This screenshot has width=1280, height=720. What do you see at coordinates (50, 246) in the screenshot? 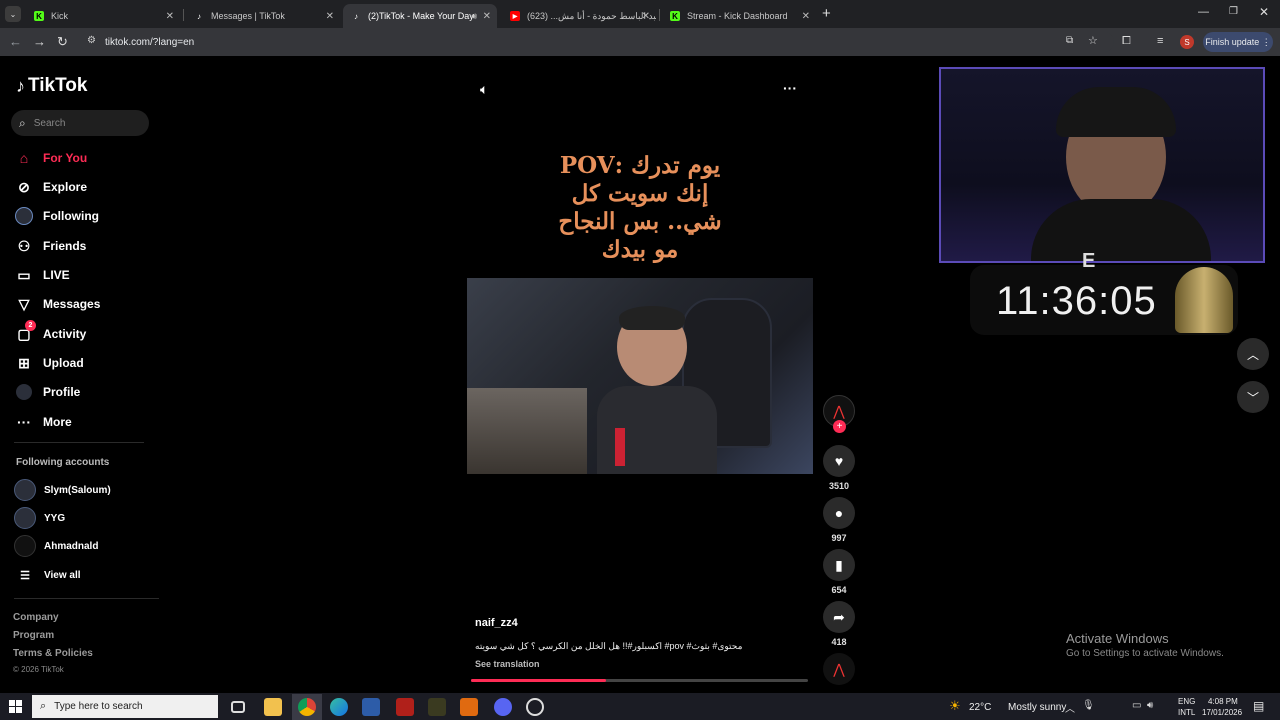
I see `sidebar-item-friends: ⚇ Friends` at bounding box center [50, 246].